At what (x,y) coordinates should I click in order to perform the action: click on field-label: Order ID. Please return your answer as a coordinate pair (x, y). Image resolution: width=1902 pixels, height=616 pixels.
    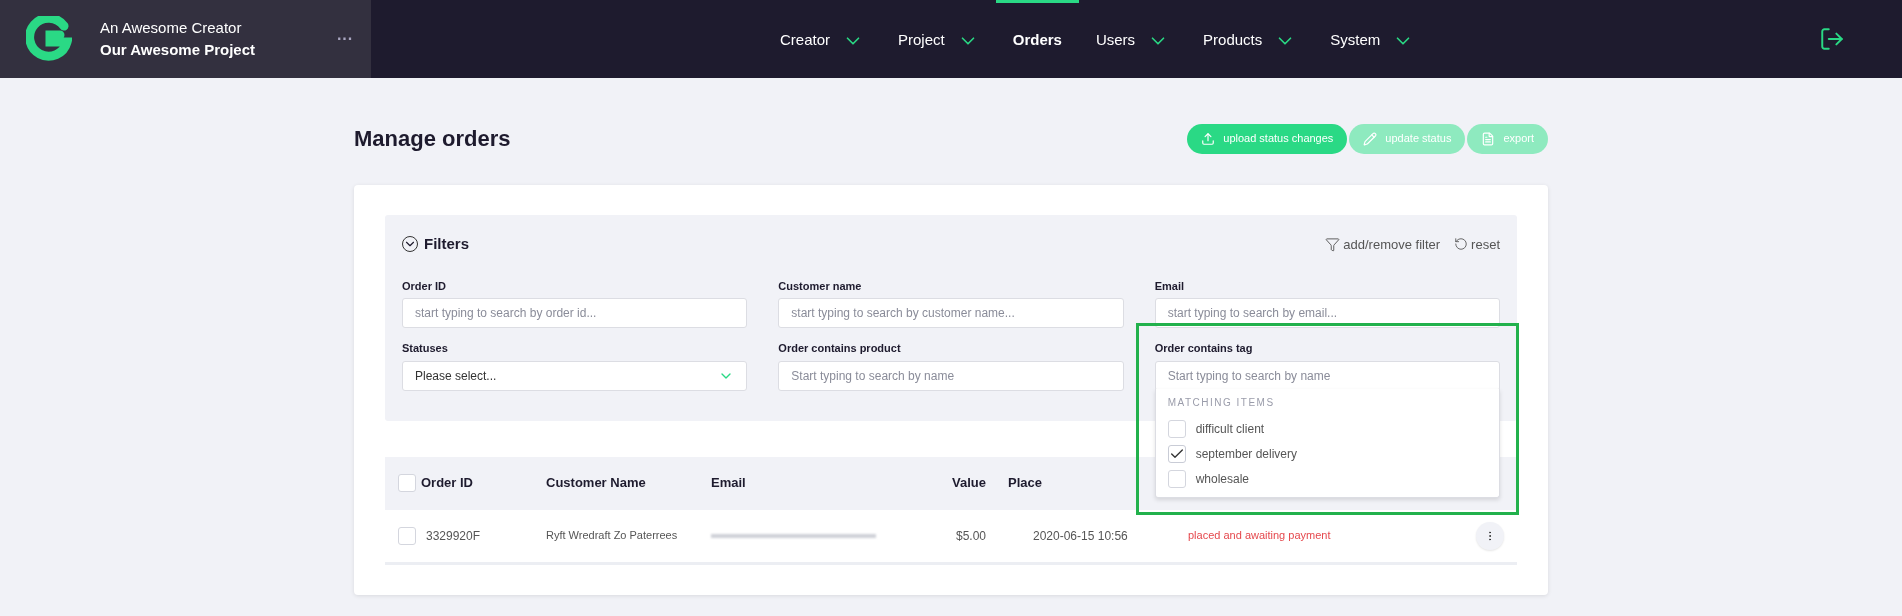
    Looking at the image, I should click on (424, 286).